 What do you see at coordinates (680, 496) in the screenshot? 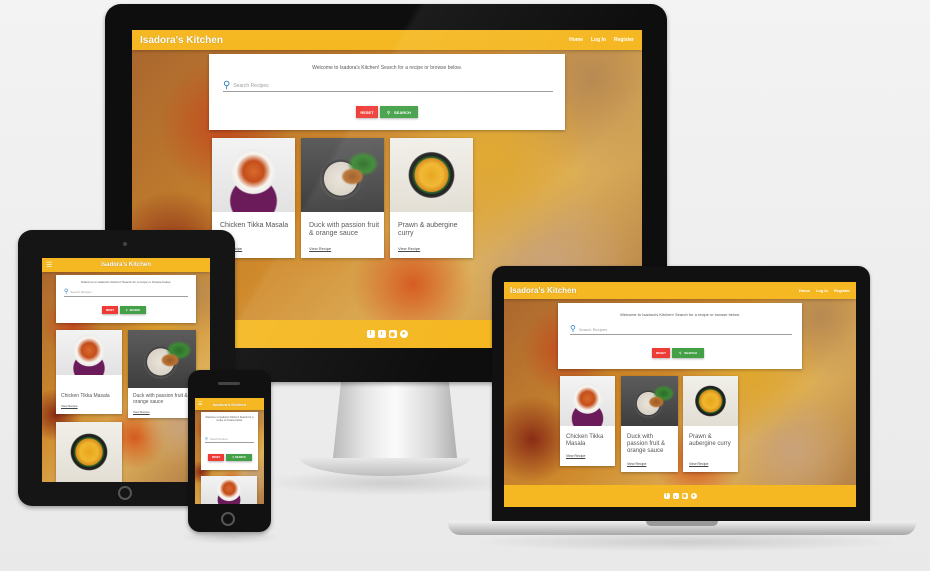
I see `footer: f t ◉ ●` at bounding box center [680, 496].